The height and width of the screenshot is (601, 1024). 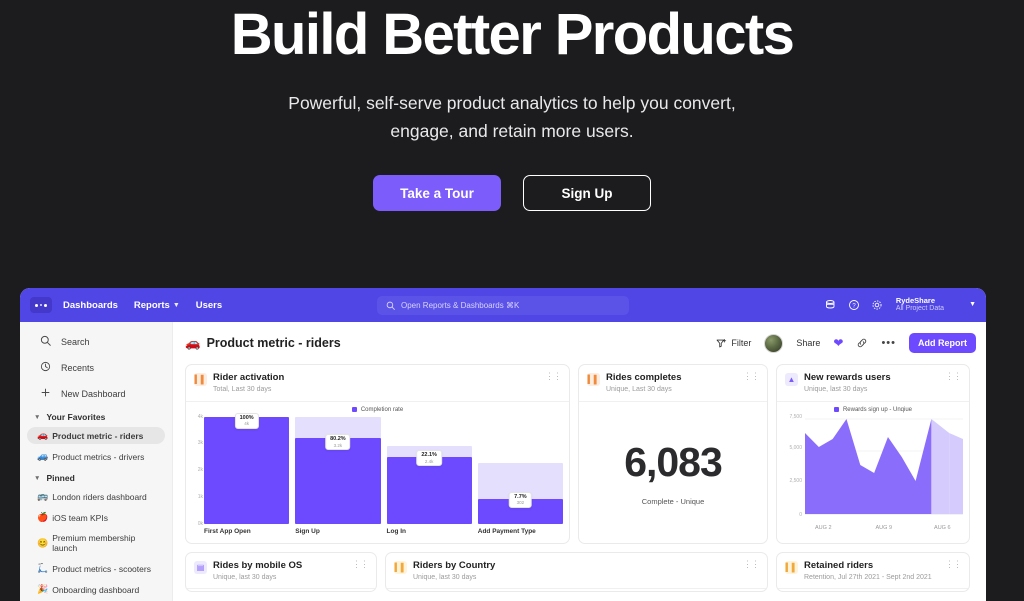 I want to click on account-scope: All Project Data, so click(x=920, y=309).